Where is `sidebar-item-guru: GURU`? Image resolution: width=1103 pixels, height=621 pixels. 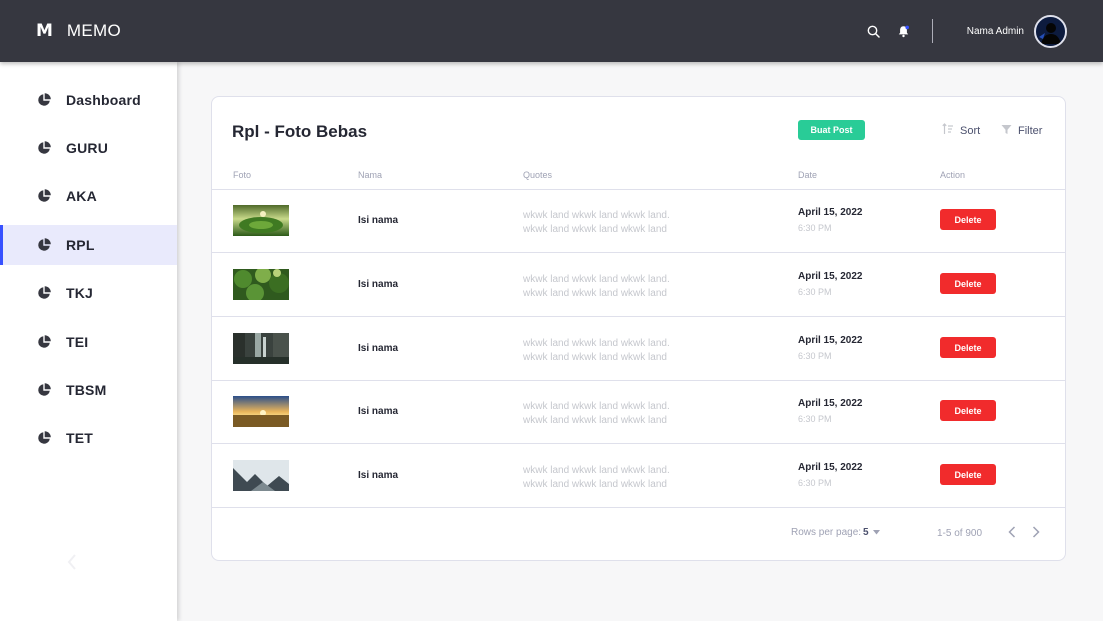
sidebar-item-guru: GURU is located at coordinates (88, 148).